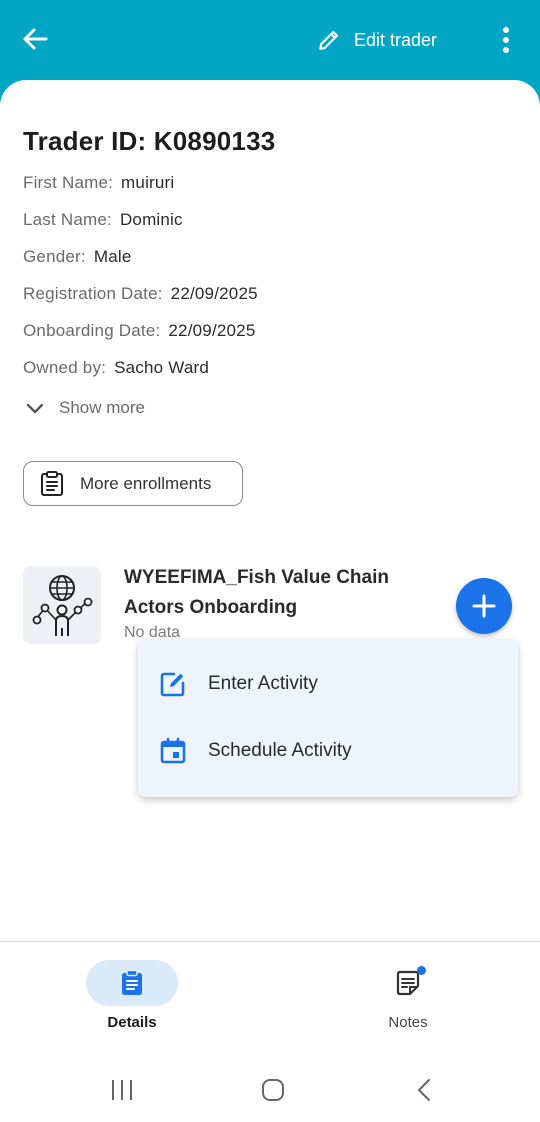  I want to click on arrow-left-icon, so click(35, 39).